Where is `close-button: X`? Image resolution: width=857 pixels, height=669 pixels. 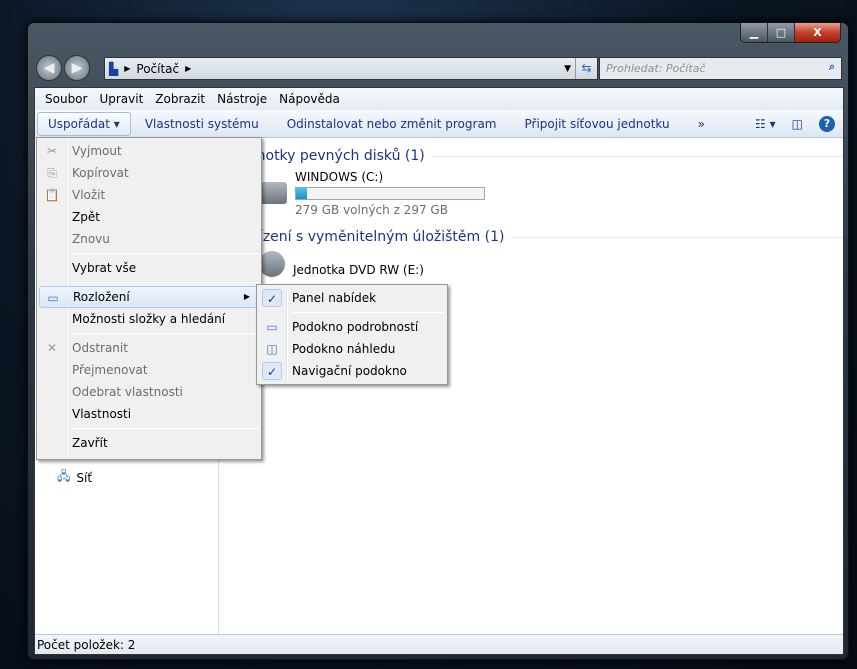
close-button: X is located at coordinates (817, 32).